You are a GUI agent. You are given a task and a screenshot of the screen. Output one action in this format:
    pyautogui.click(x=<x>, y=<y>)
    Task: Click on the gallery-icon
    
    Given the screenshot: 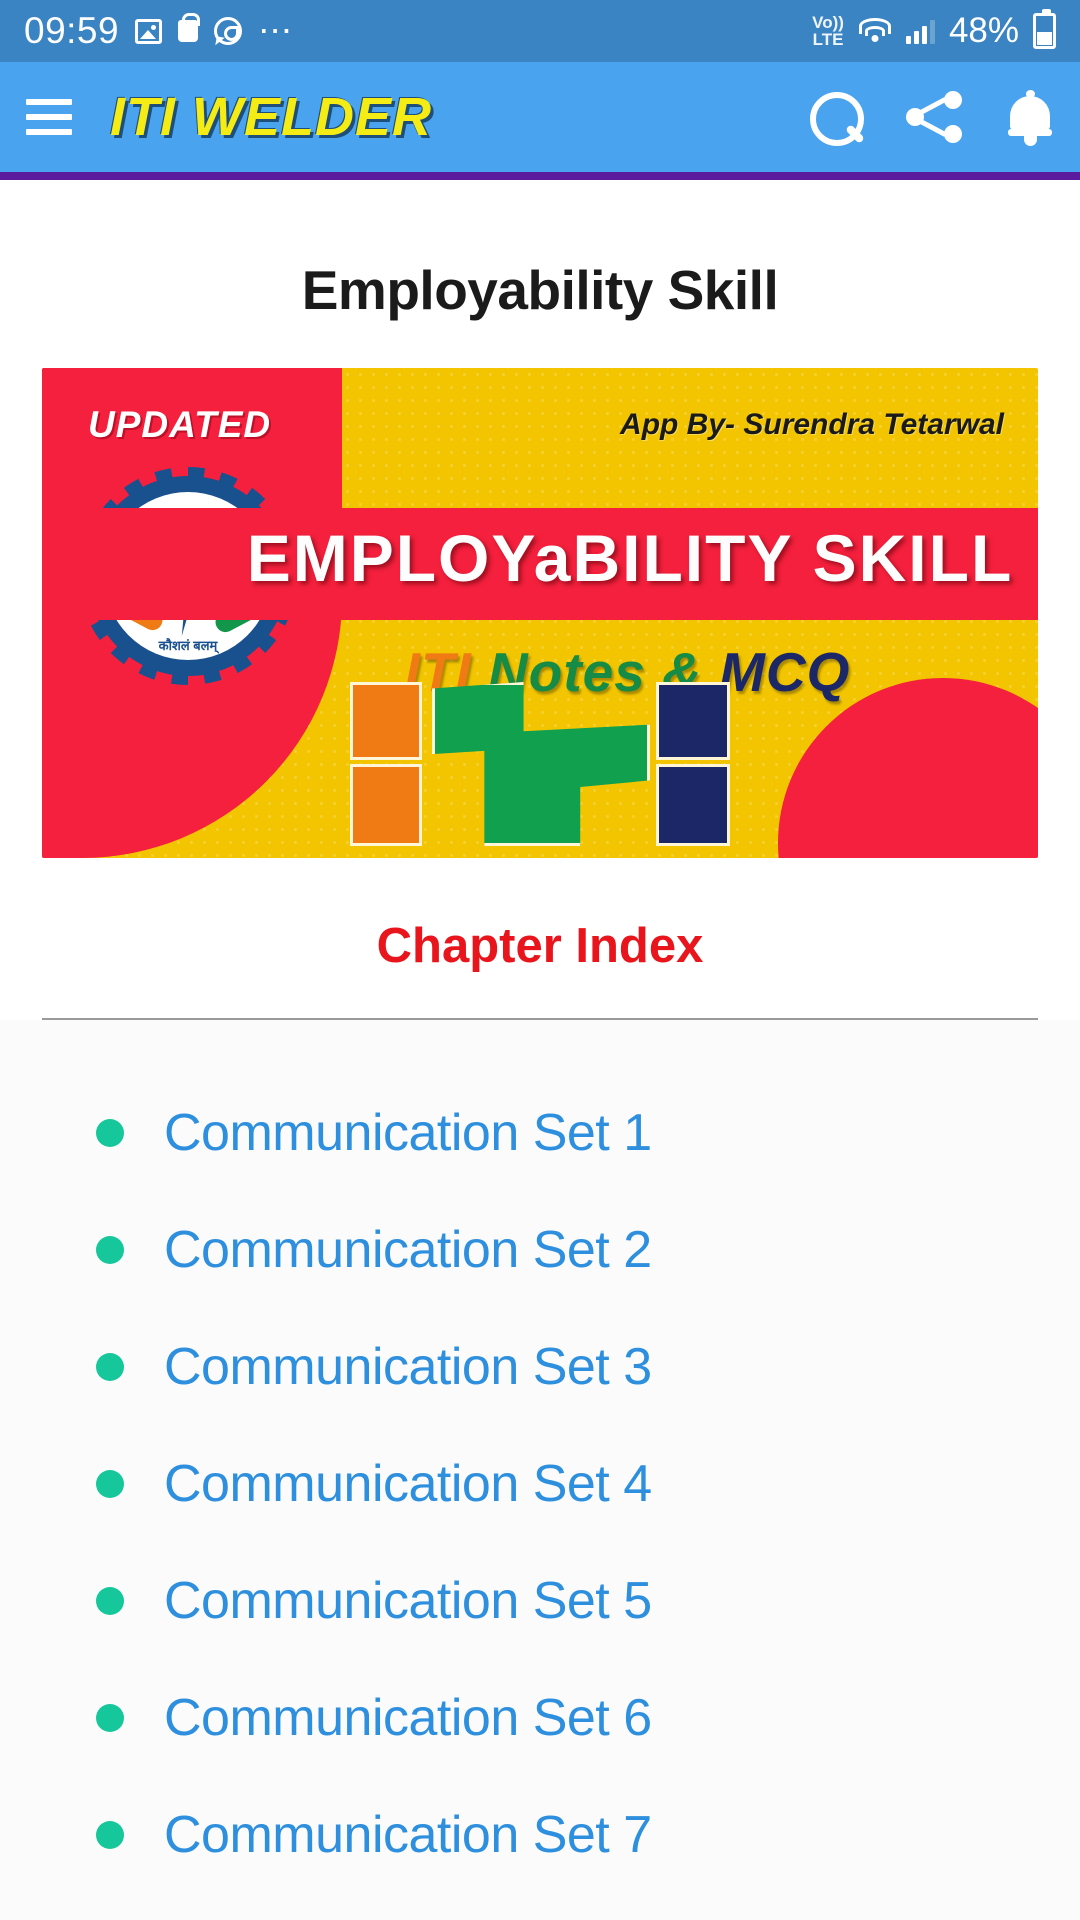 What is the action you would take?
    pyautogui.click(x=149, y=31)
    